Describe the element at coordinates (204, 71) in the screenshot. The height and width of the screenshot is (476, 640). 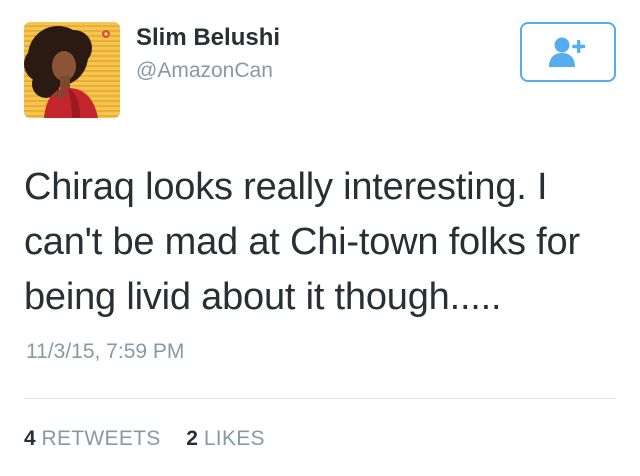
I see `user-handle: @AmazonCan` at that location.